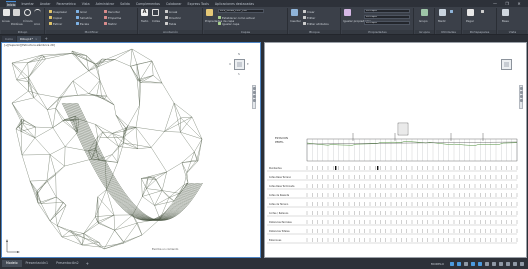  What do you see at coordinates (294, 12) in the screenshot?
I see `insert-block-icon` at bounding box center [294, 12].